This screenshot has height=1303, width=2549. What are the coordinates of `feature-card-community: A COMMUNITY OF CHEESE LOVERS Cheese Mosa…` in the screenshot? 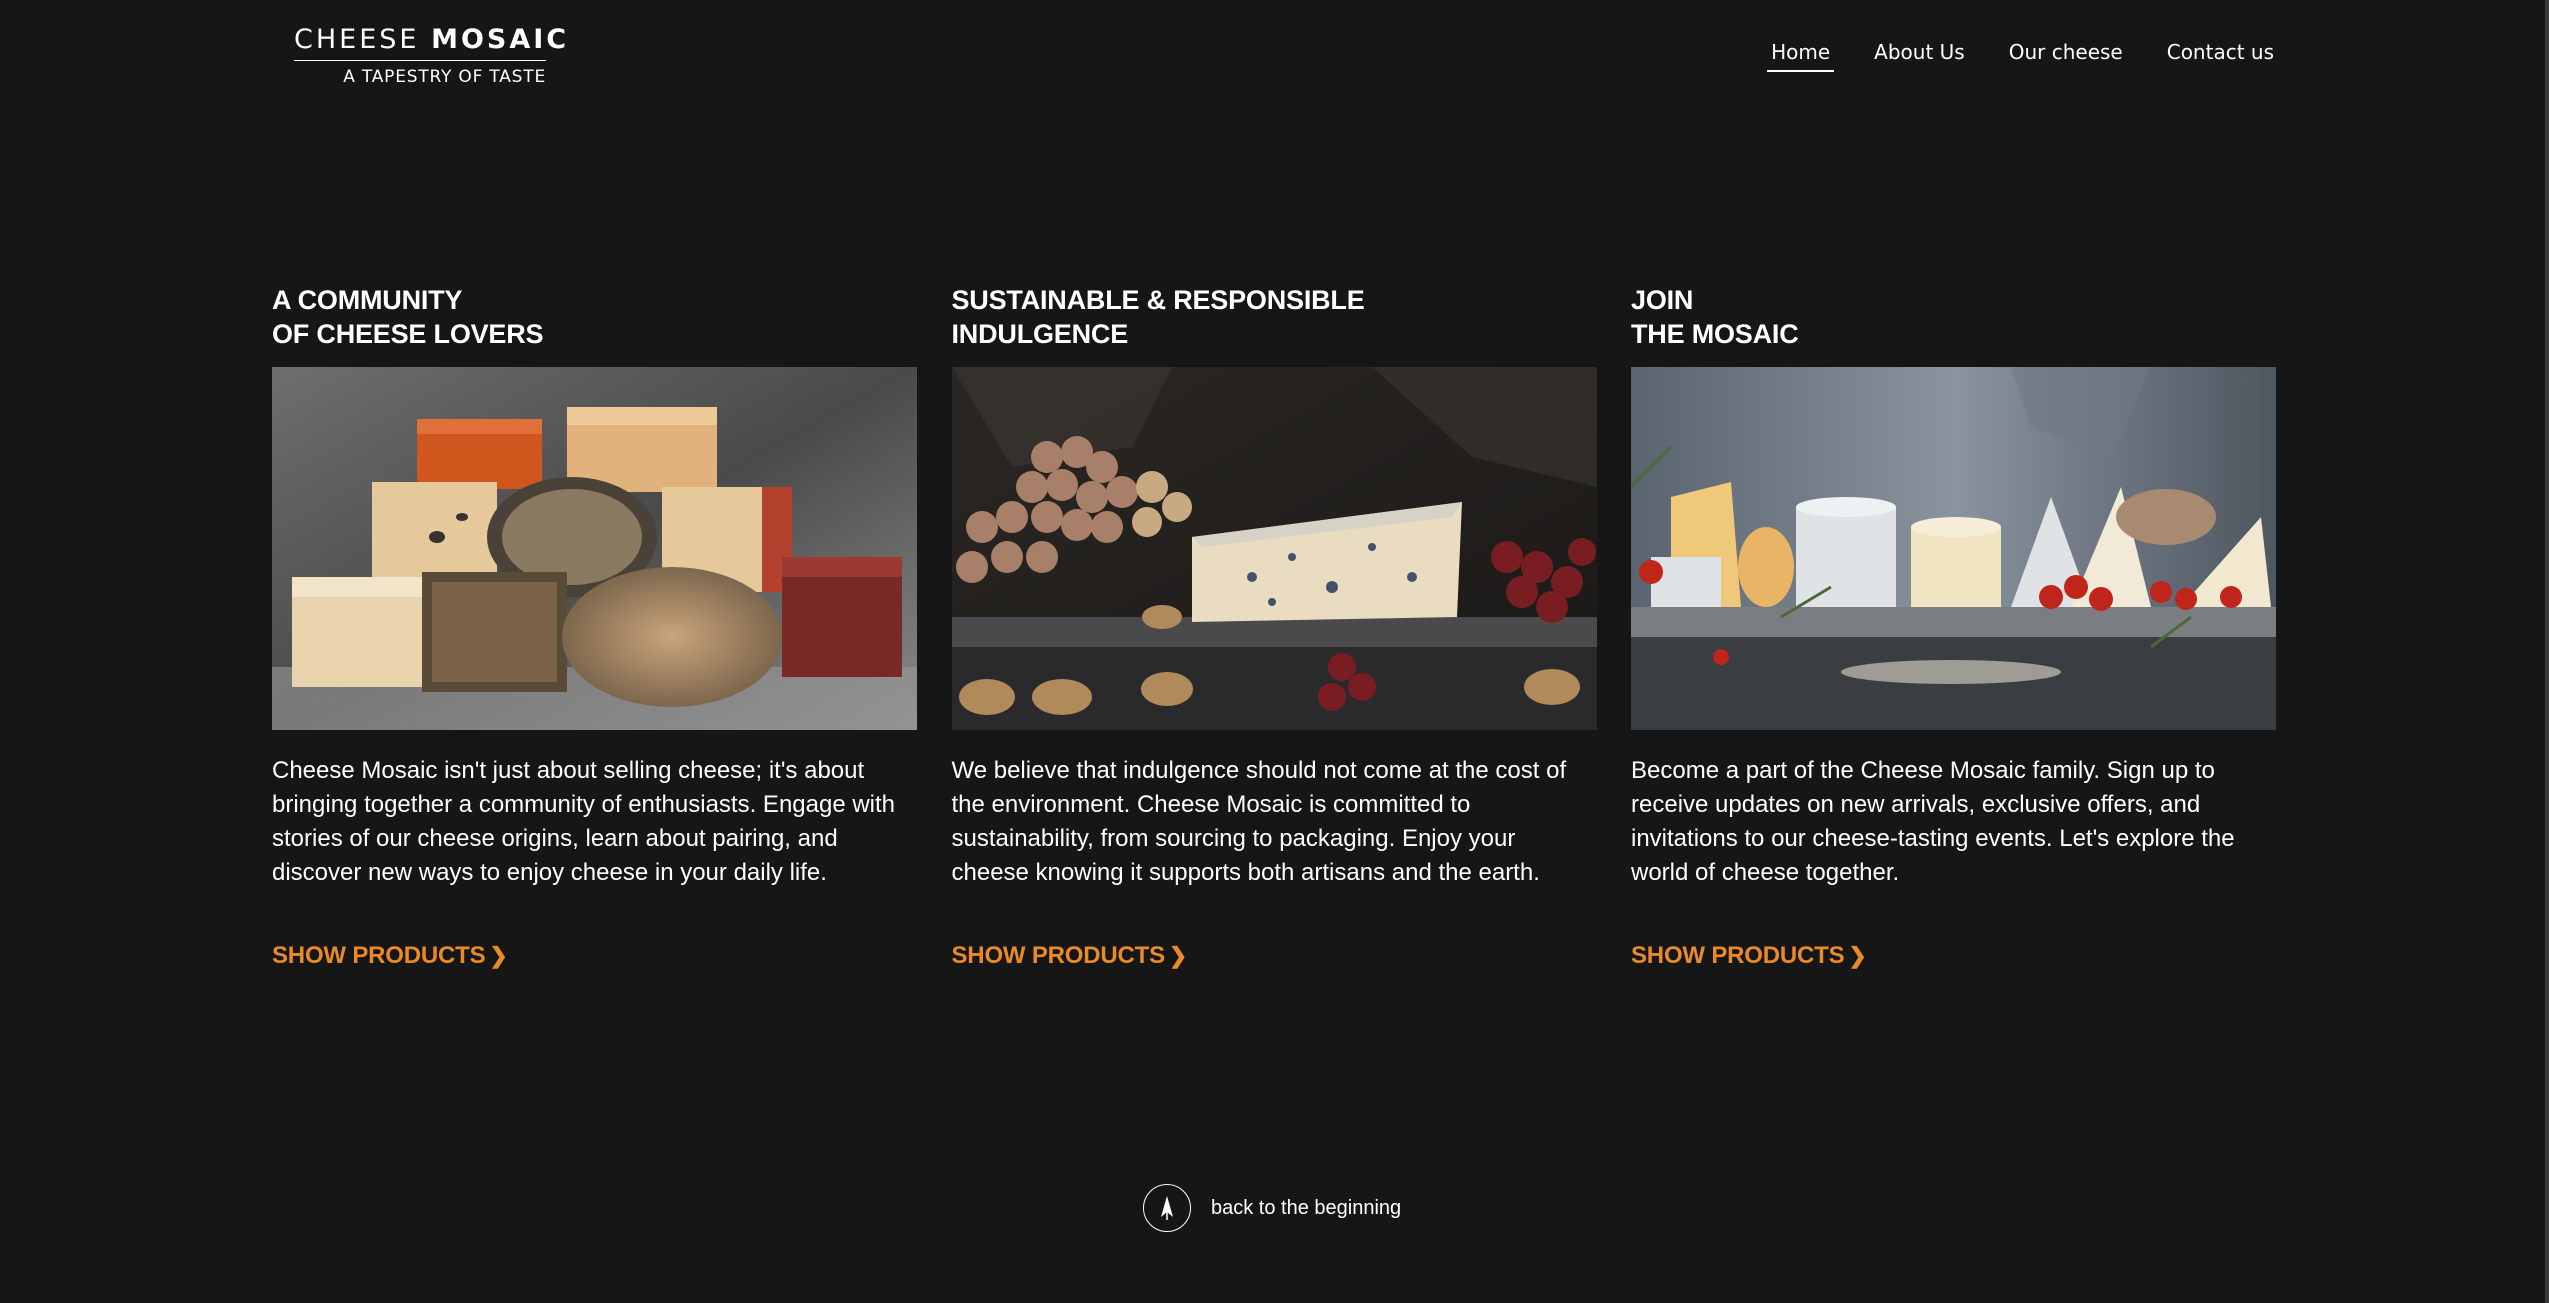 It's located at (594, 626).